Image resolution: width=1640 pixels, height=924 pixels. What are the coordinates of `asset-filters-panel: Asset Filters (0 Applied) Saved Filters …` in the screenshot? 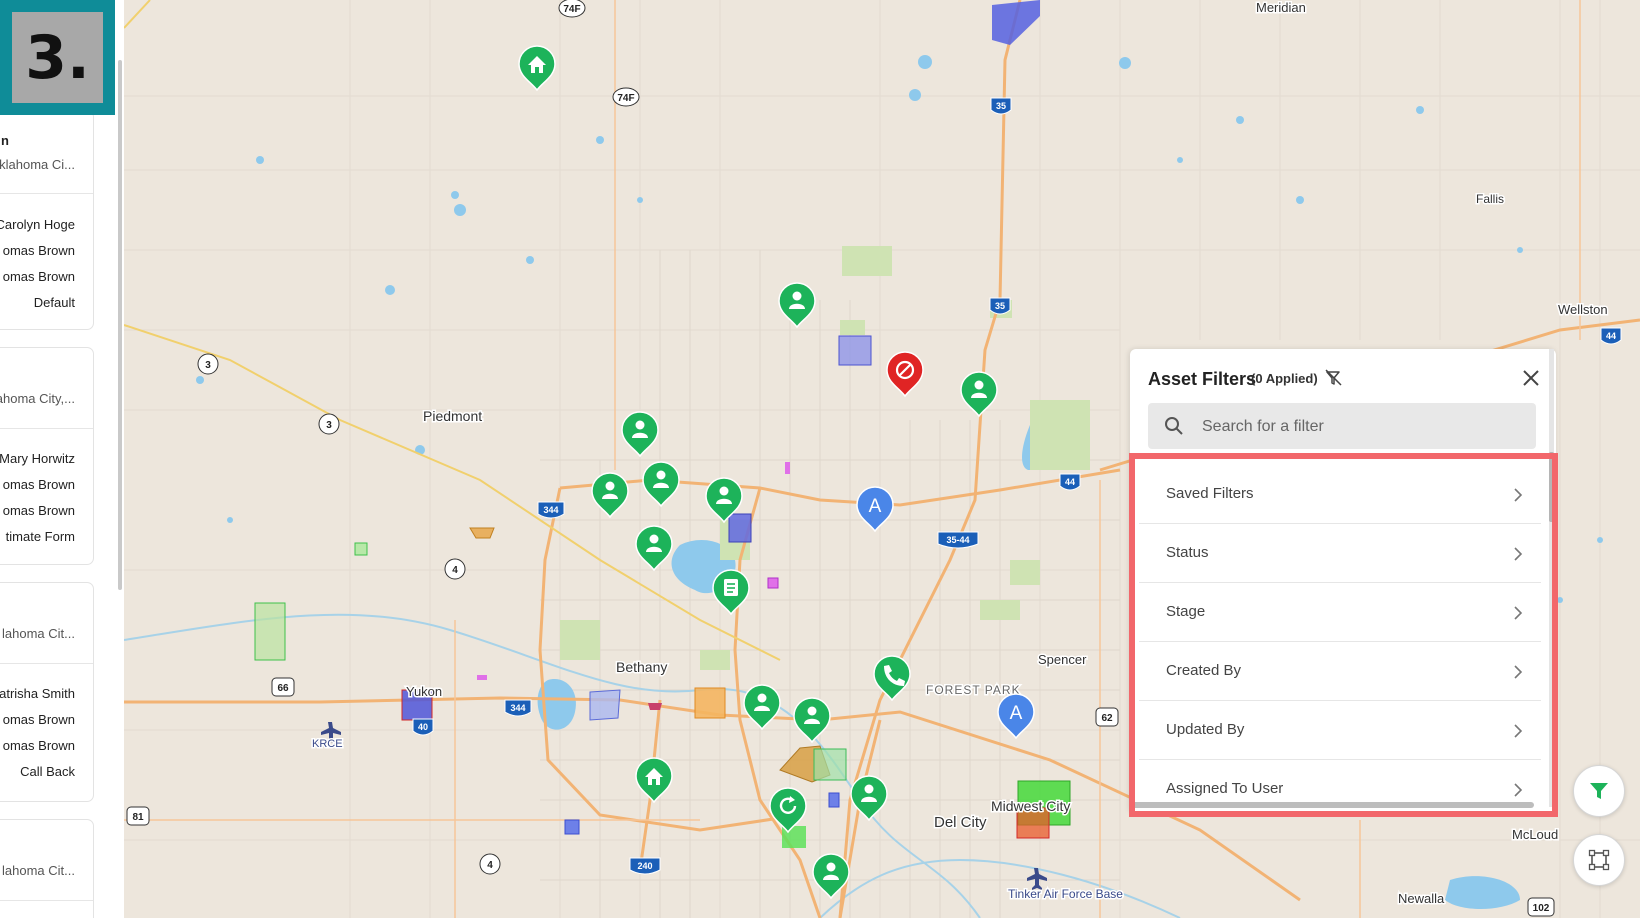 It's located at (1343, 580).